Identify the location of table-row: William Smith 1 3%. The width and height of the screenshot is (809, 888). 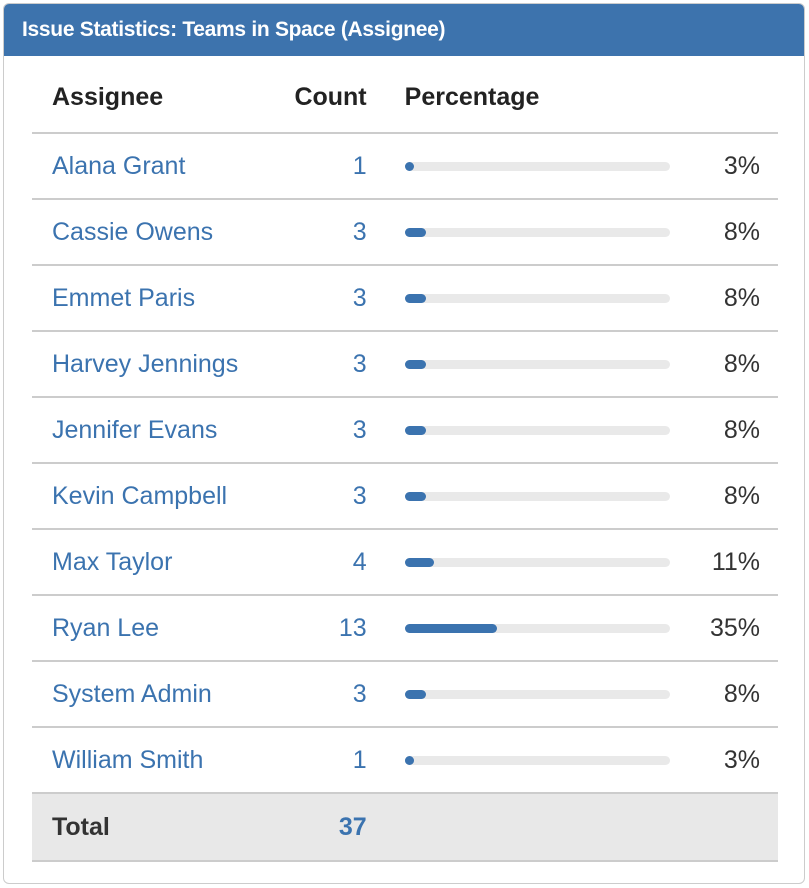
(405, 760).